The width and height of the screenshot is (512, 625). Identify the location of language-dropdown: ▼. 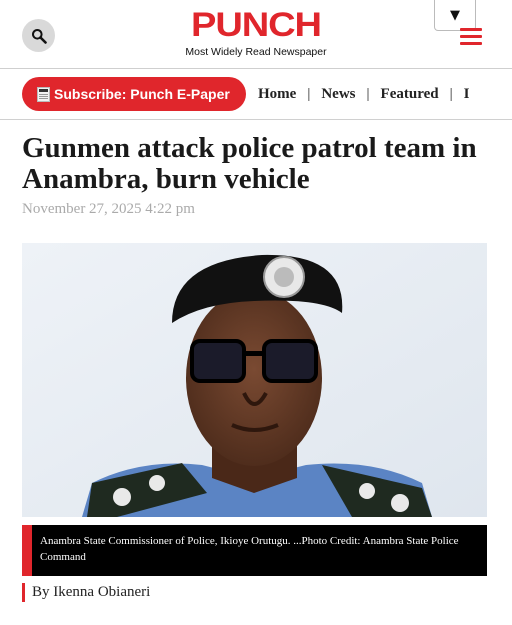
(455, 15).